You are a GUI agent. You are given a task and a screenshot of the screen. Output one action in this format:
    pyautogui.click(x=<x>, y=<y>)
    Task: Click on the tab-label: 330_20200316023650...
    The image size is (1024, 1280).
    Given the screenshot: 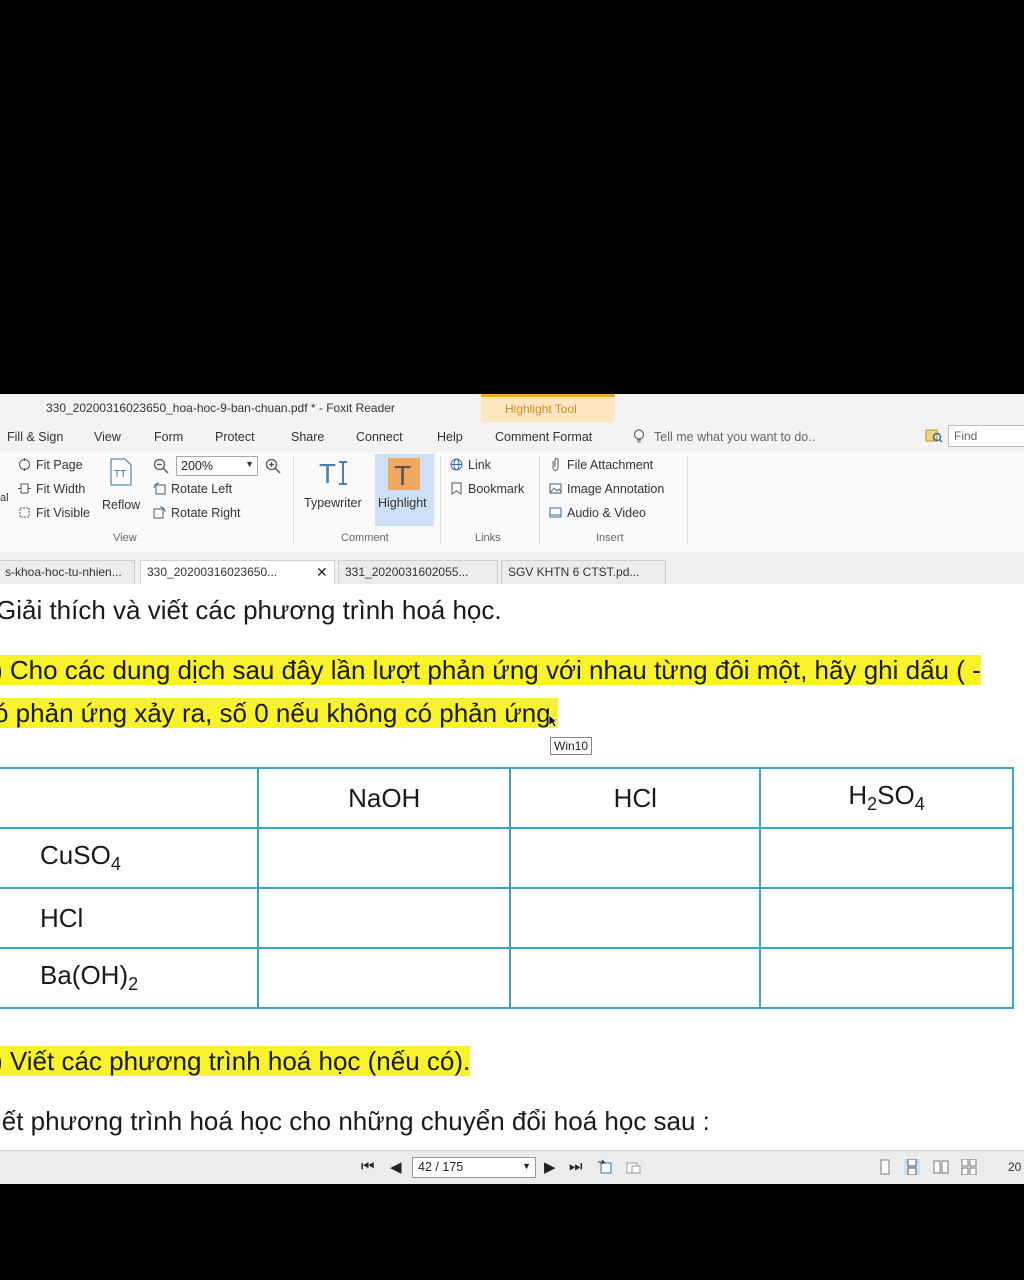 What is the action you would take?
    pyautogui.click(x=212, y=572)
    